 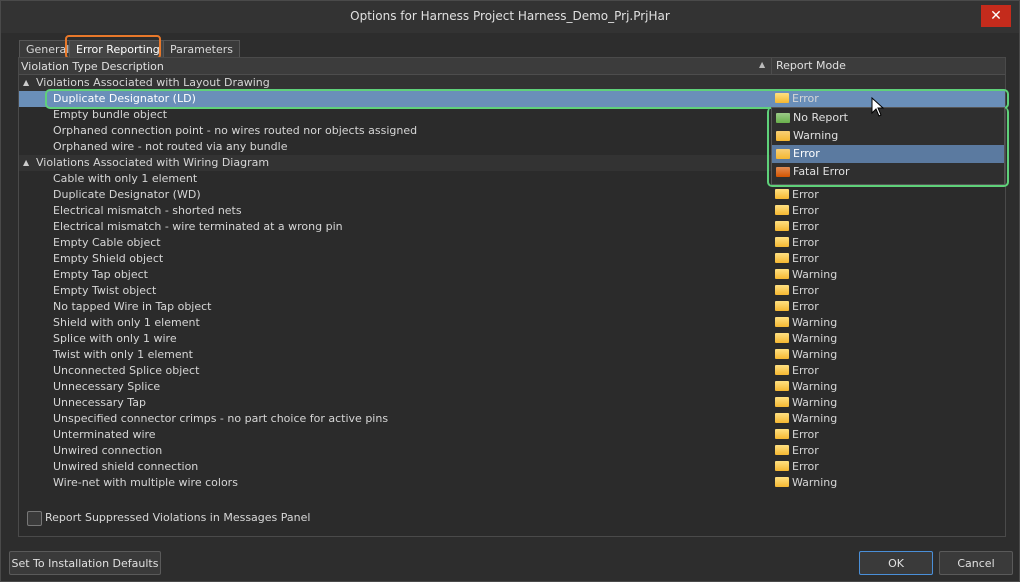 I want to click on tab-parameters: Parameters, so click(x=201, y=49).